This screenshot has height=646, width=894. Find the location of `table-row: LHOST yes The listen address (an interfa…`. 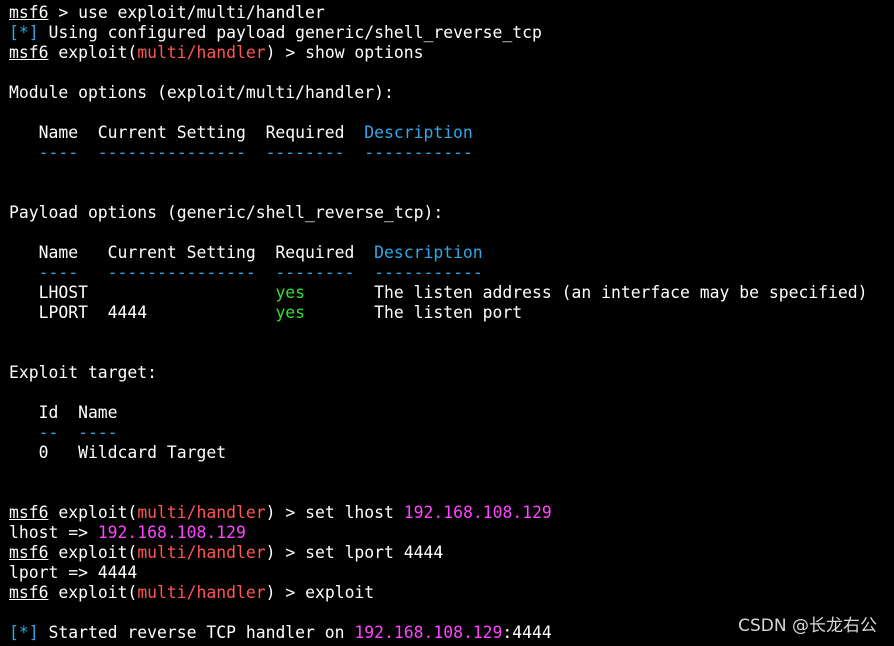

table-row: LHOST yes The listen address (an interfa… is located at coordinates (438, 292).